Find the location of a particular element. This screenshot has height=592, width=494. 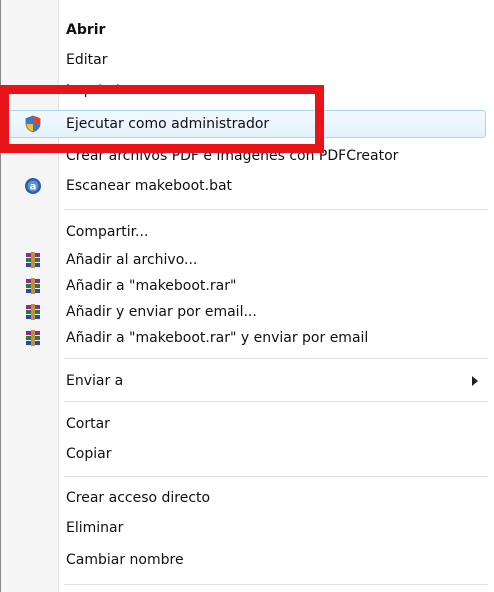

menu-item-label: Eliminar is located at coordinates (95, 528).